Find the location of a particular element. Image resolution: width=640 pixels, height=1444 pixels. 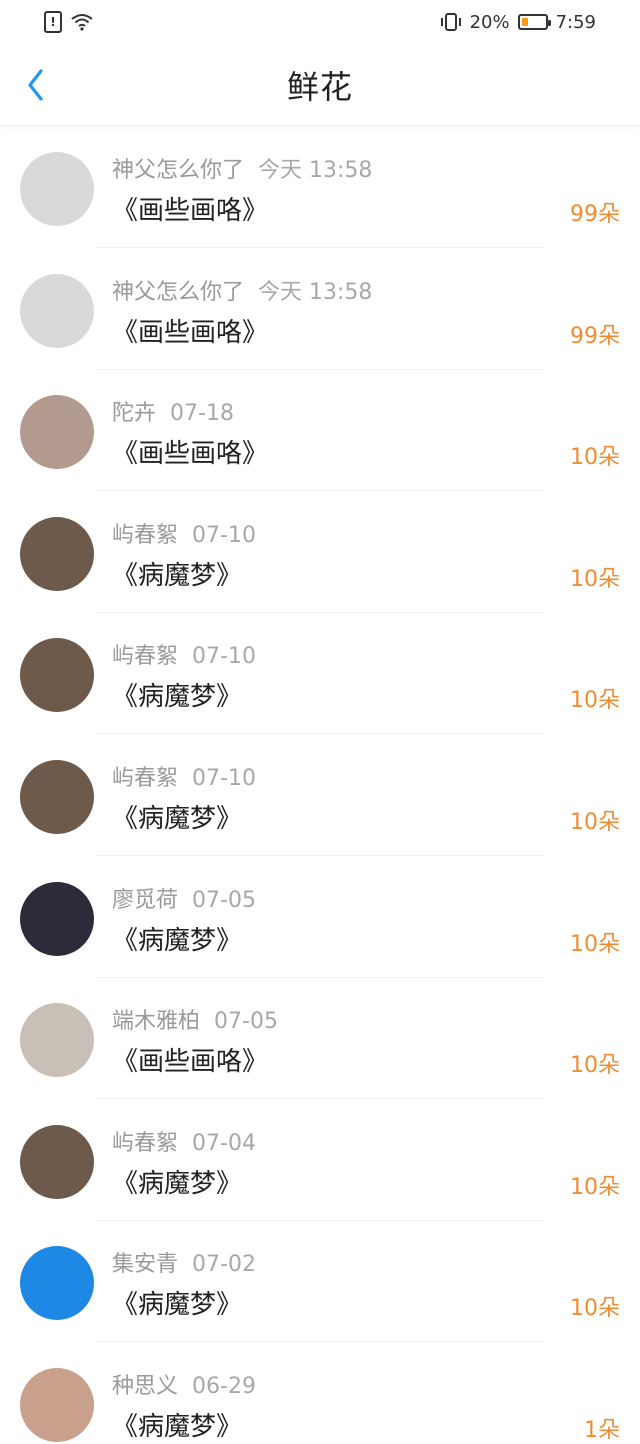

chevron-left-icon is located at coordinates (35, 85).